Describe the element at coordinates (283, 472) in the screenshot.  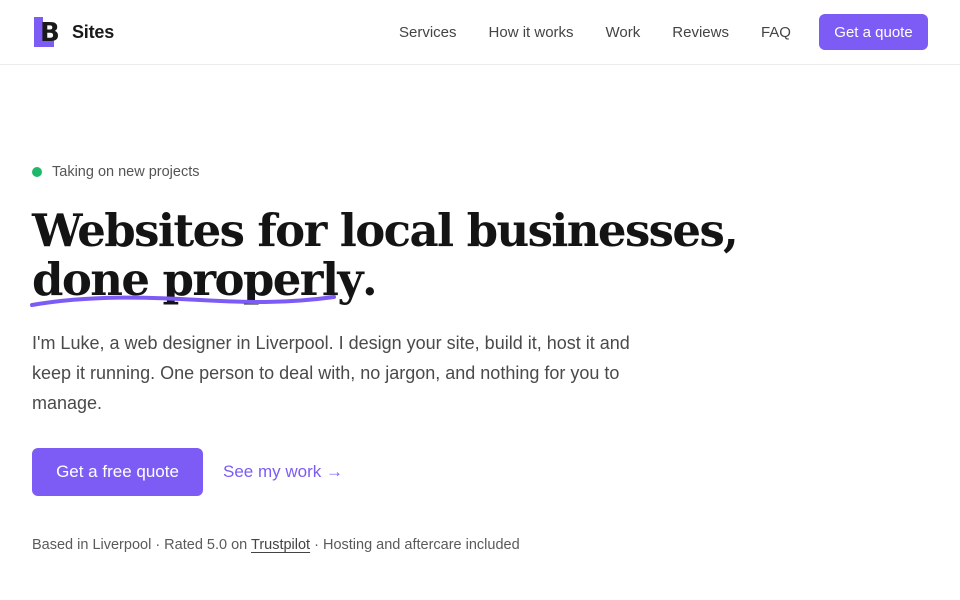
I see `see-my-work-link: See my work →` at that location.